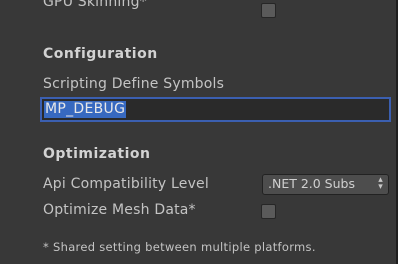  What do you see at coordinates (126, 184) in the screenshot?
I see `api-compatibility-level-label: Api Compatibility Level` at bounding box center [126, 184].